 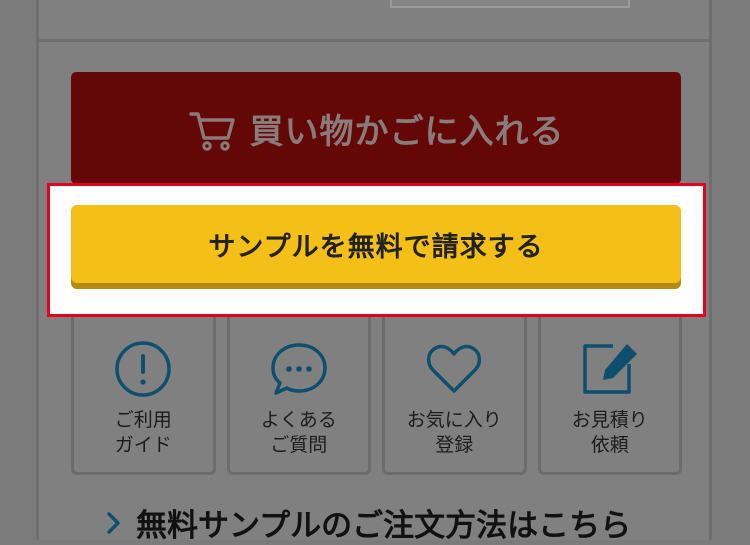 What do you see at coordinates (376, 247) in the screenshot?
I see `request-sample-label: サンプルを無料で請求する` at bounding box center [376, 247].